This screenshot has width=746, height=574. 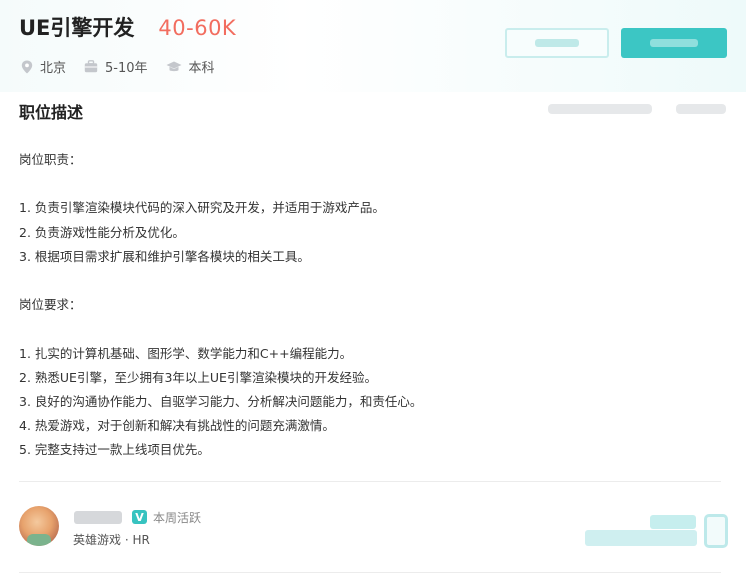 I want to click on location-text: 北京, so click(x=53, y=68).